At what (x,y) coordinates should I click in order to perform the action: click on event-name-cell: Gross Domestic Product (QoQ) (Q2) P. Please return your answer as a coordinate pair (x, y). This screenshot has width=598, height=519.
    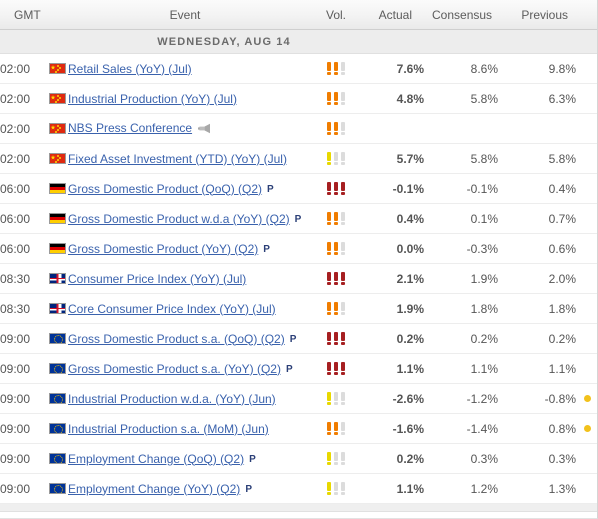
    Looking at the image, I should click on (189, 188).